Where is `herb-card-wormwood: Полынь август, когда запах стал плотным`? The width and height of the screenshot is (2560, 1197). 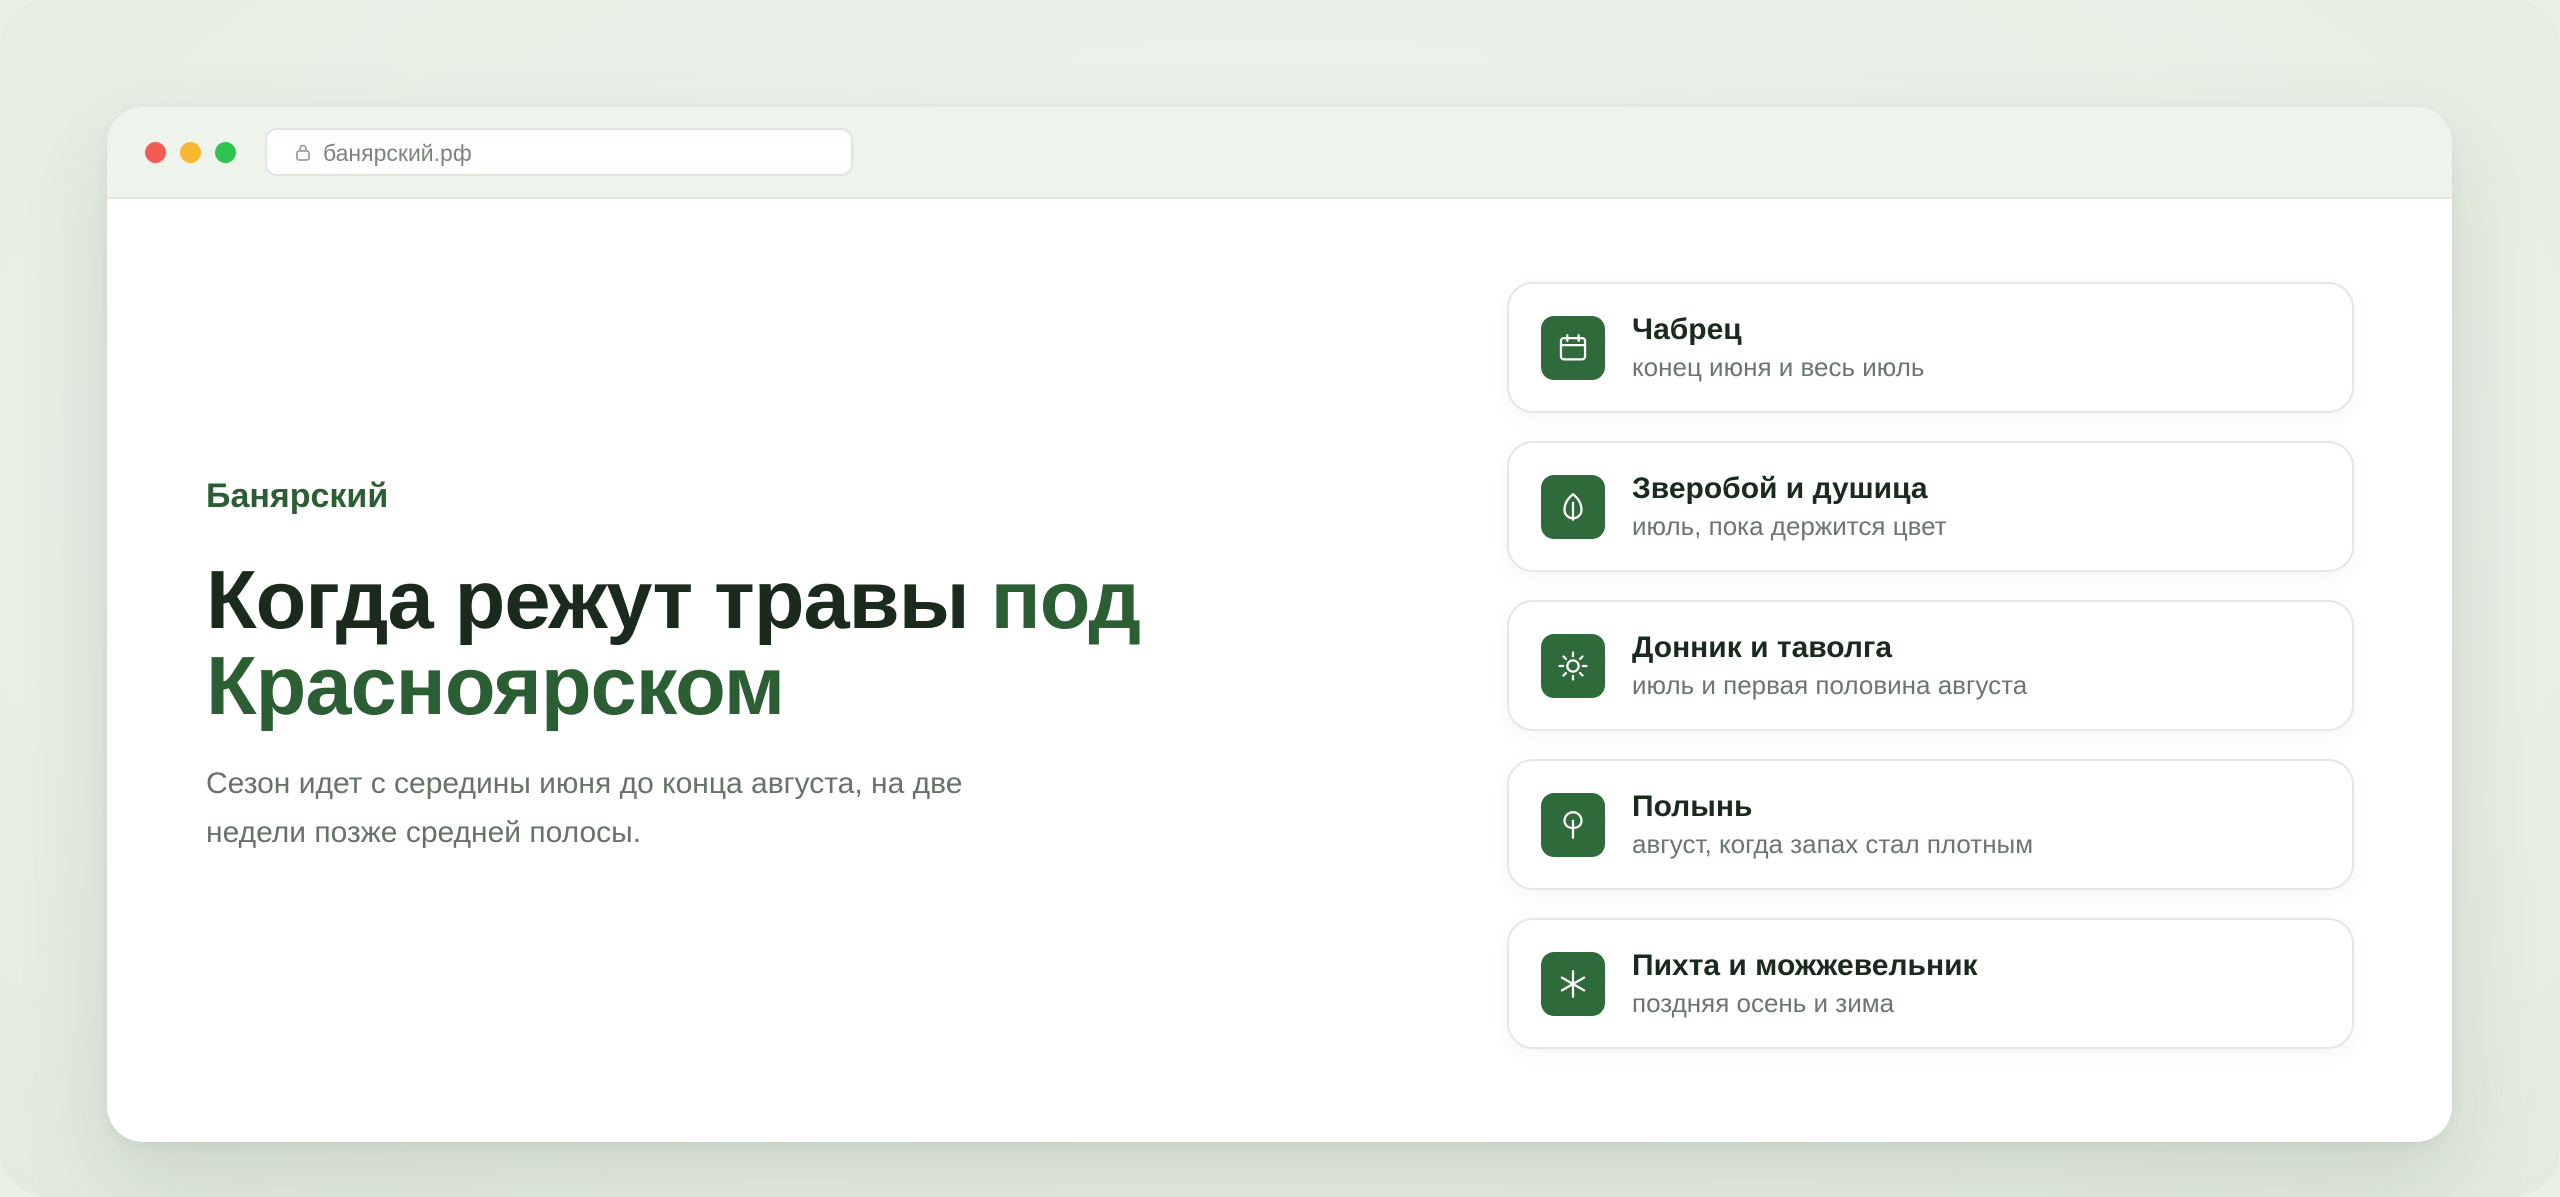
herb-card-wormwood: Полынь август, когда запах стал плотным is located at coordinates (1930, 824).